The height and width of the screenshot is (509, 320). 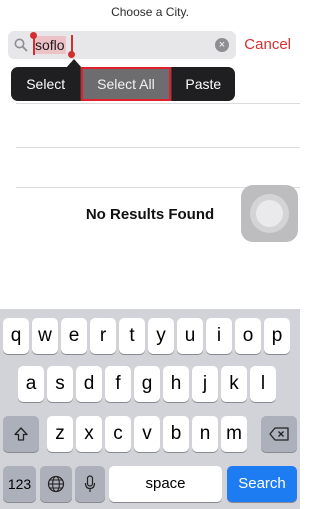 I want to click on dictation-key, so click(x=90, y=484).